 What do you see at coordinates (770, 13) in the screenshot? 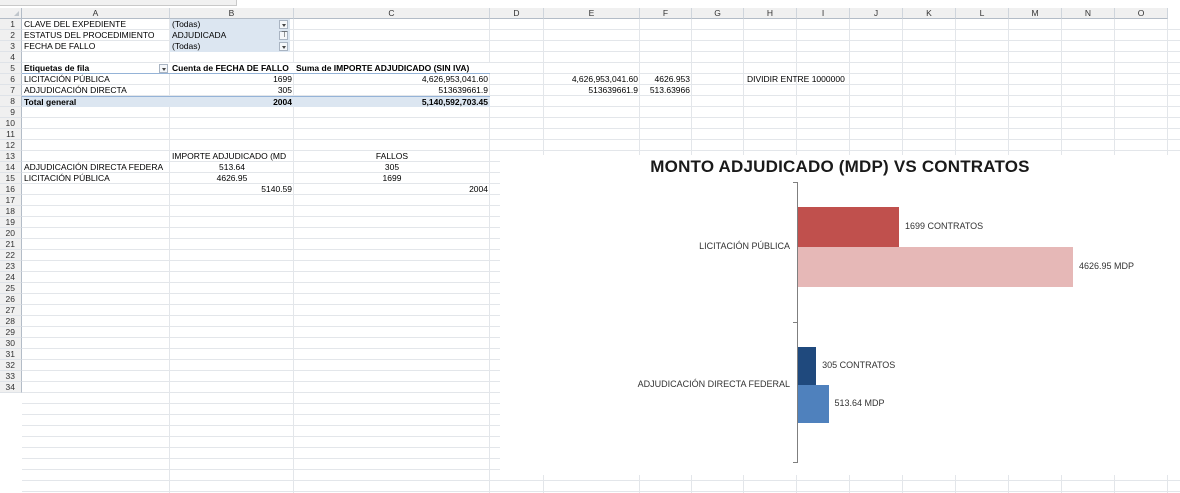
I see `column-header-h: H` at bounding box center [770, 13].